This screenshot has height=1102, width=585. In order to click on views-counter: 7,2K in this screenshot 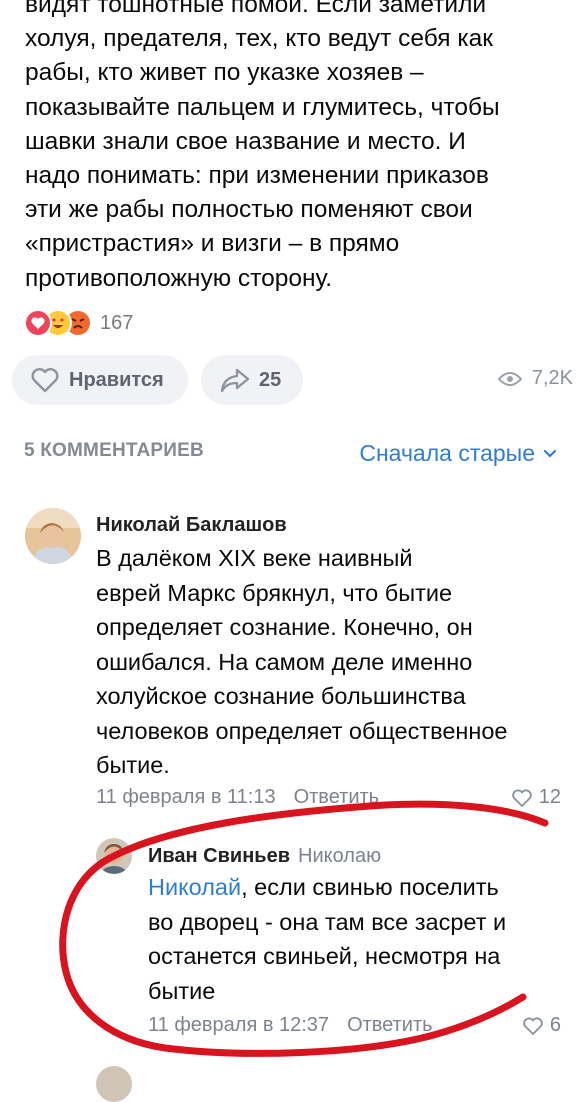, I will do `click(535, 378)`.